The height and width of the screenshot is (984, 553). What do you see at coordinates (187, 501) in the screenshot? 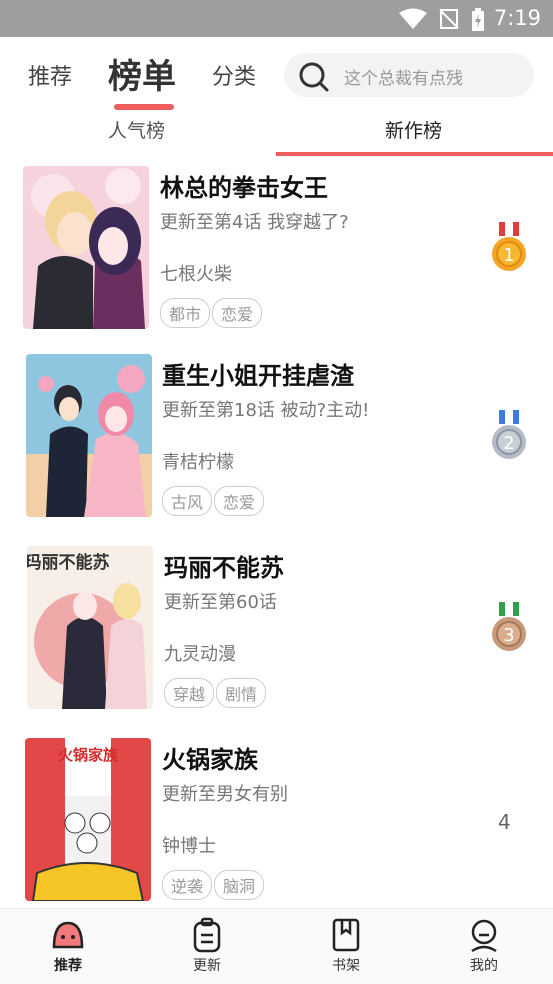
I see `tag: 古风` at bounding box center [187, 501].